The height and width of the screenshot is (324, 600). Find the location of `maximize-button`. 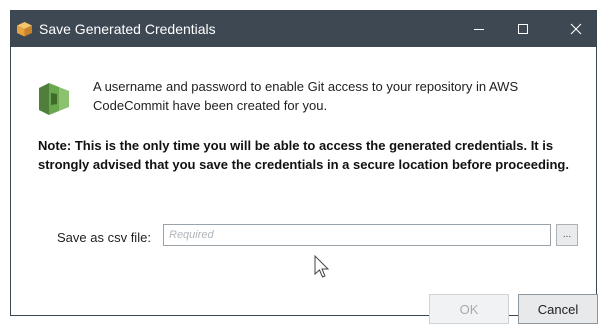

maximize-button is located at coordinates (523, 29).